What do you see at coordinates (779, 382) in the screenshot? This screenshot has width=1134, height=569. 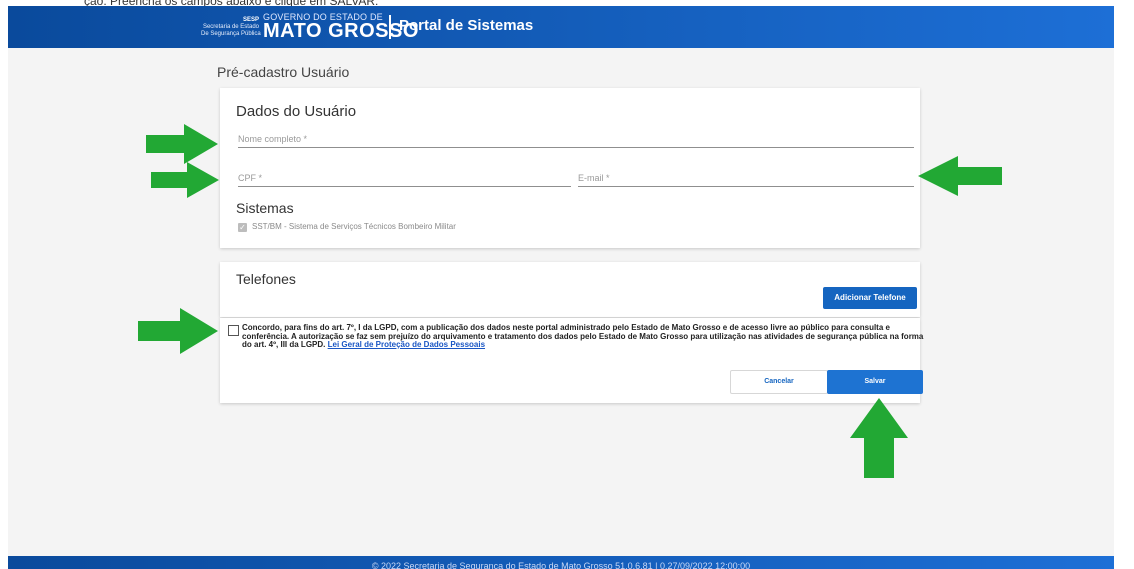 I see `cancel-button: Cancelar` at bounding box center [779, 382].